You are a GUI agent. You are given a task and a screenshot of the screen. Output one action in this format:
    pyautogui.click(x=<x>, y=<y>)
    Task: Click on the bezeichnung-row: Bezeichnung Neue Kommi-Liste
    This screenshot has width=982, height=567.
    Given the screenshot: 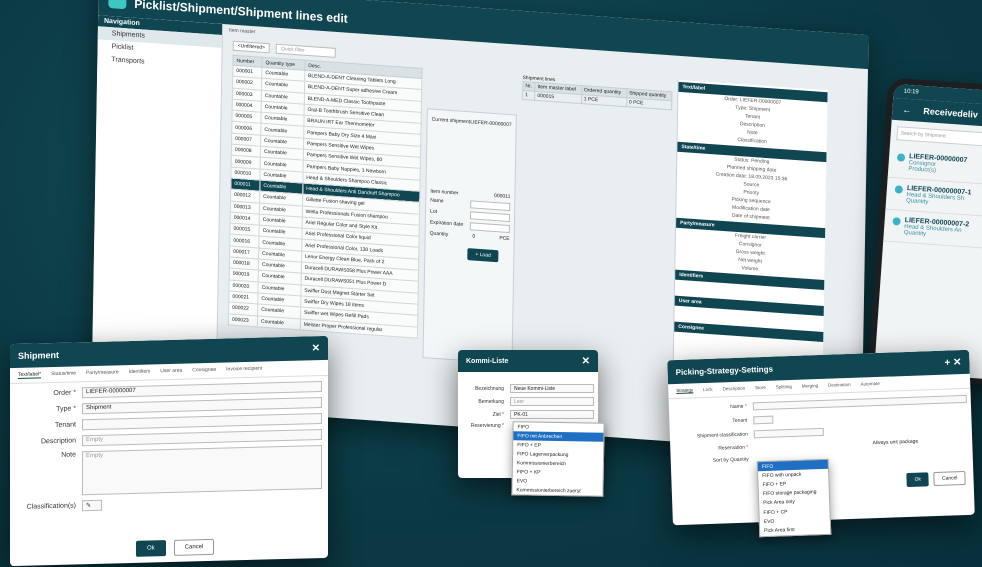 What is the action you would take?
    pyautogui.click(x=528, y=388)
    